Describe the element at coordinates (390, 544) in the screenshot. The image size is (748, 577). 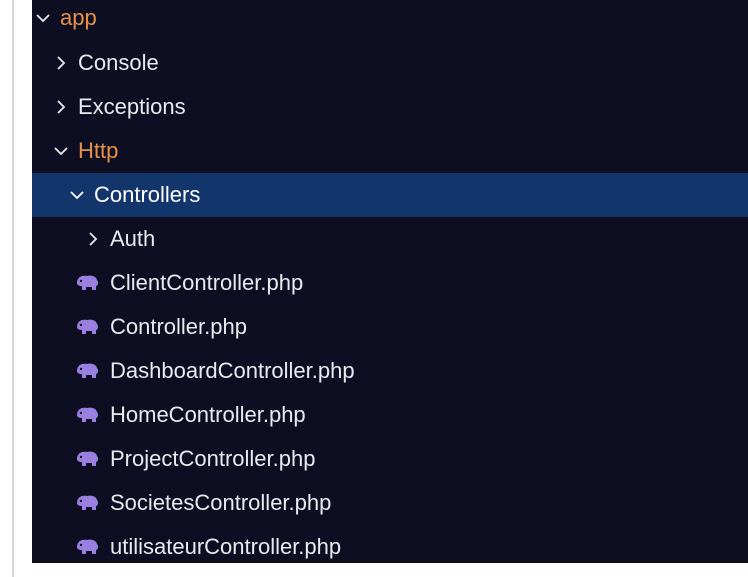
I see `tree-file-utilisateur-controller: utilisateurController.php` at that location.